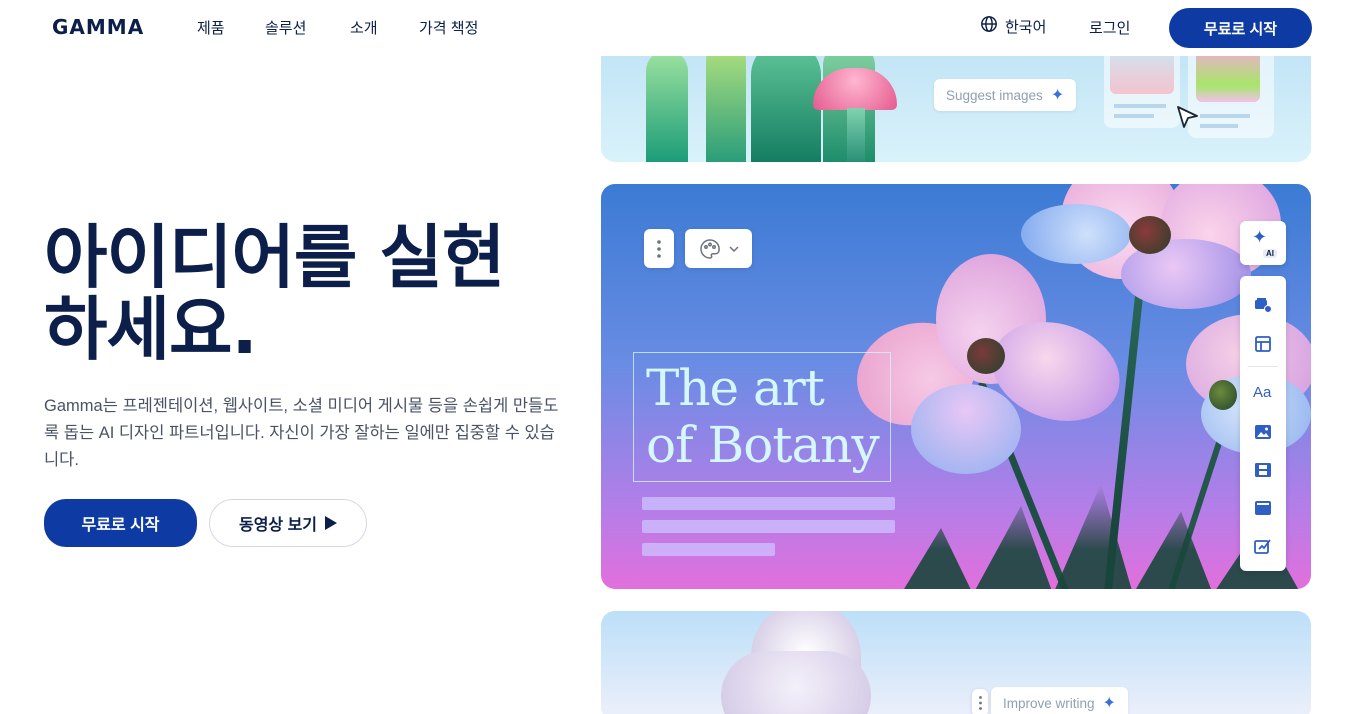 The image size is (1370, 714). What do you see at coordinates (1240, 28) in the screenshot?
I see `nav-start-free-button: 무료로 시작` at bounding box center [1240, 28].